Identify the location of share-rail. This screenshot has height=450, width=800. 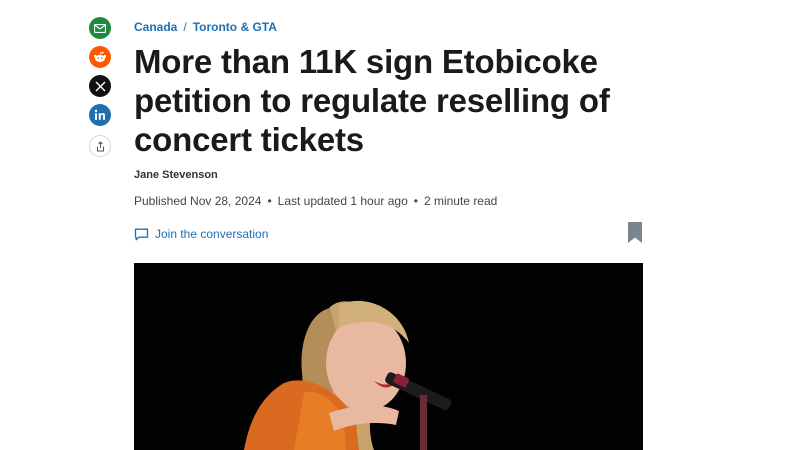
(100, 90).